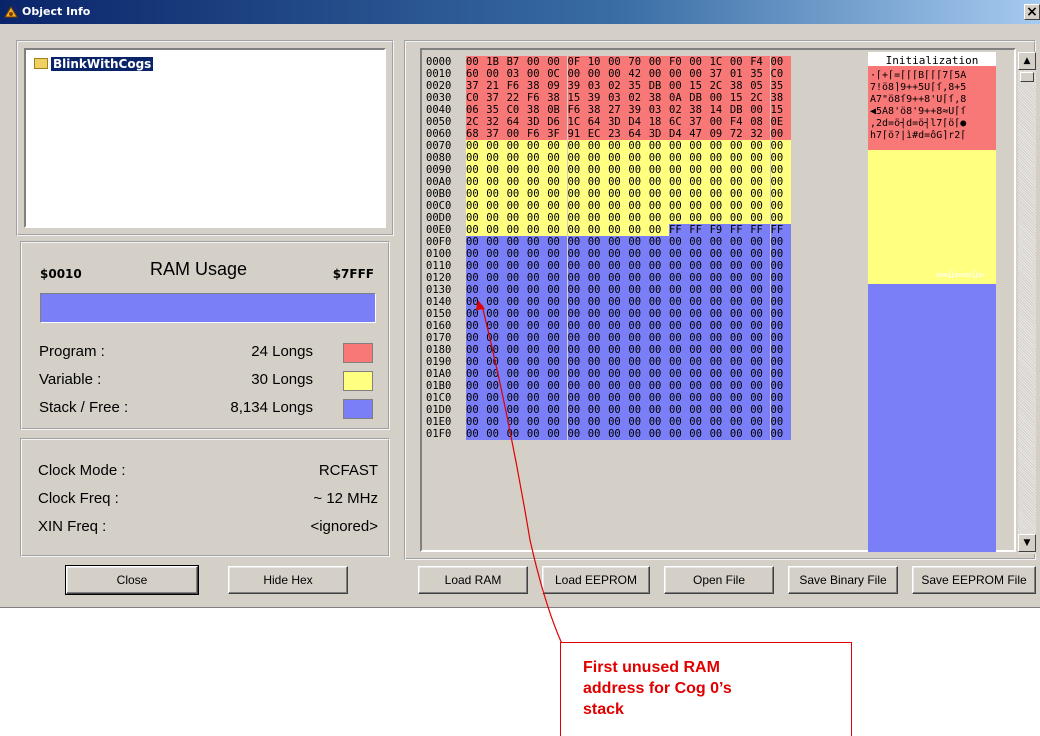 This screenshot has width=1040, height=736. Describe the element at coordinates (205, 138) in the screenshot. I see `object-tree: BlinkWithCogs` at that location.